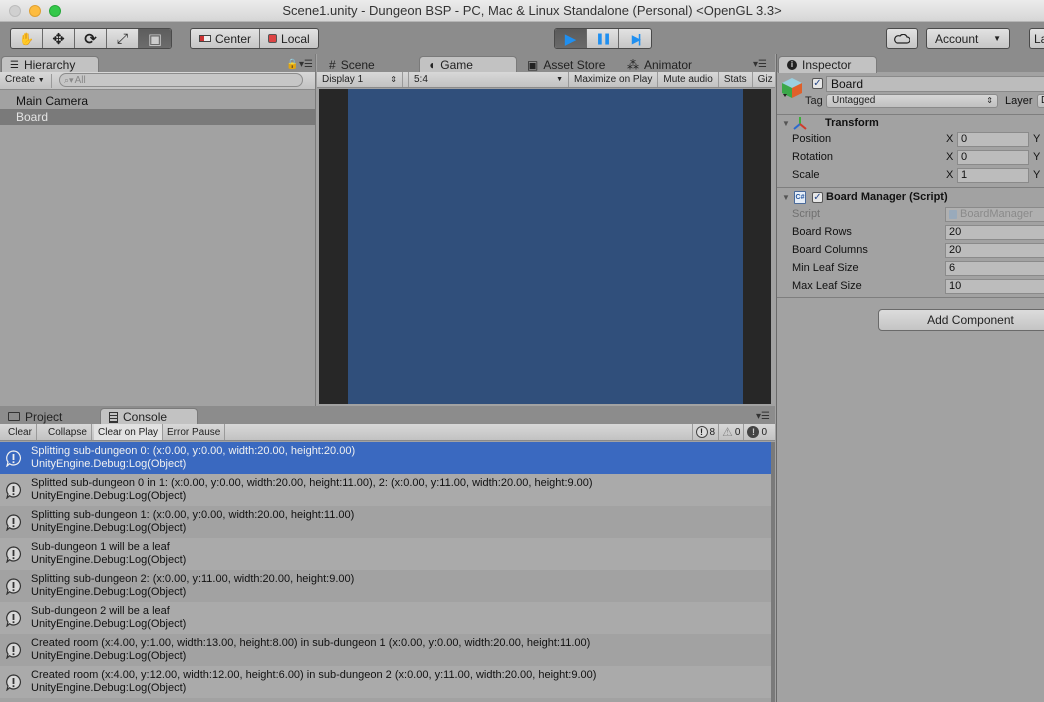  What do you see at coordinates (360, 79) in the screenshot?
I see `display-select: Display 1 ⇕` at bounding box center [360, 79].